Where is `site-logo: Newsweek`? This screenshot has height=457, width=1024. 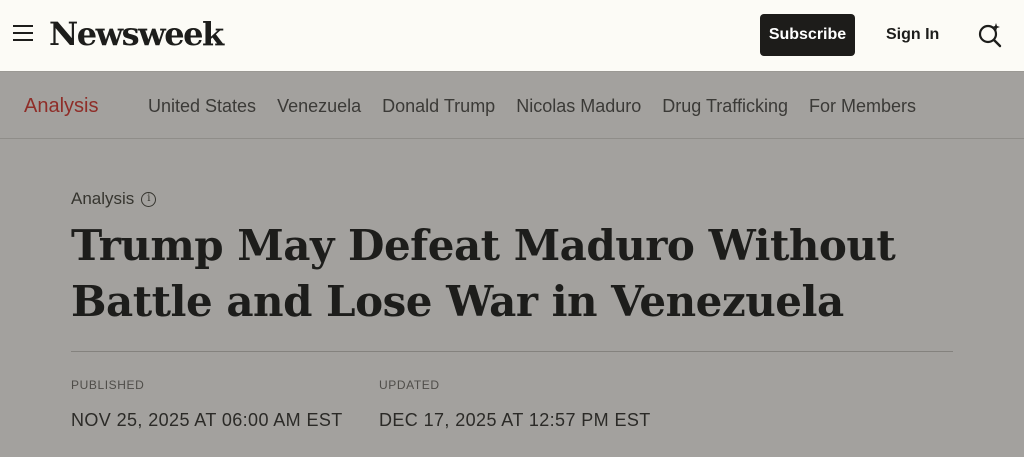
site-logo: Newsweek is located at coordinates (136, 34).